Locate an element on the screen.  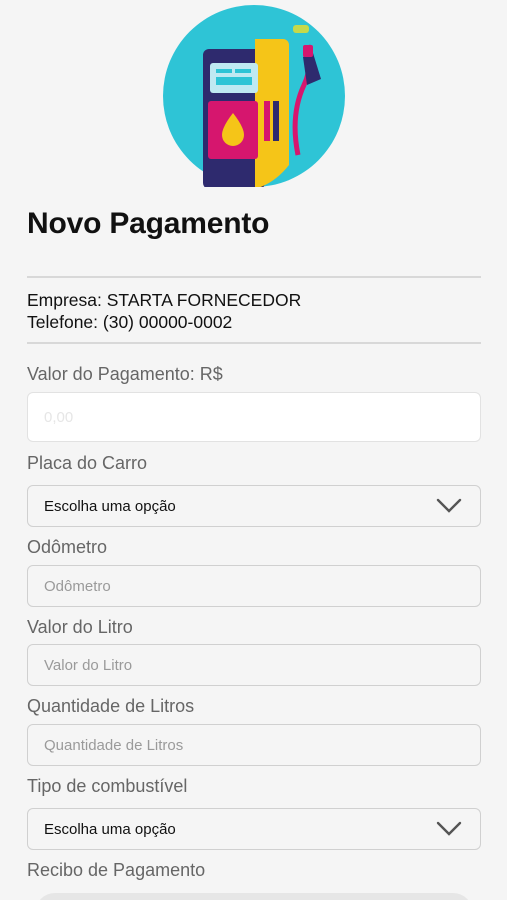
supplier-company: Empresa: STARTA FORNECEDOR is located at coordinates (164, 300).